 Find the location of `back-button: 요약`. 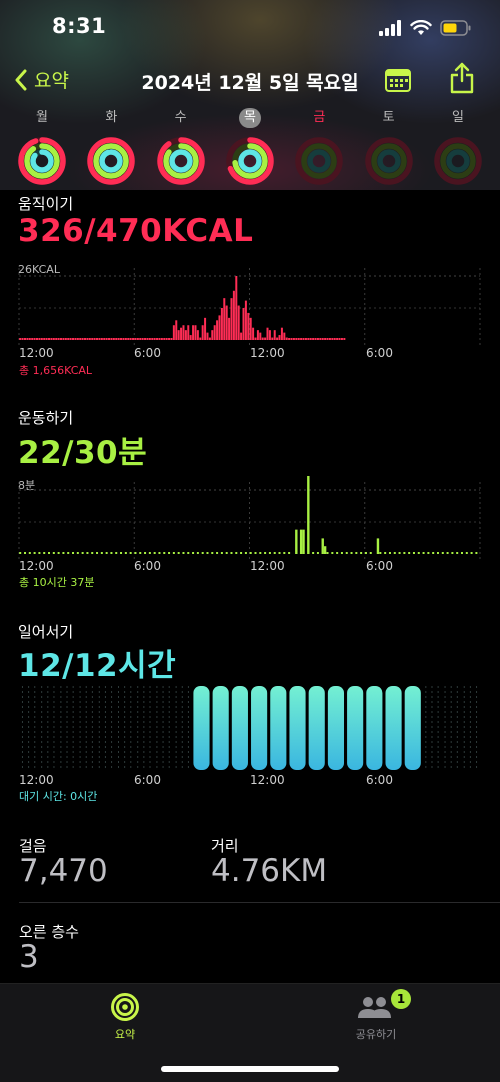

back-button: 요약 is located at coordinates (41, 79).